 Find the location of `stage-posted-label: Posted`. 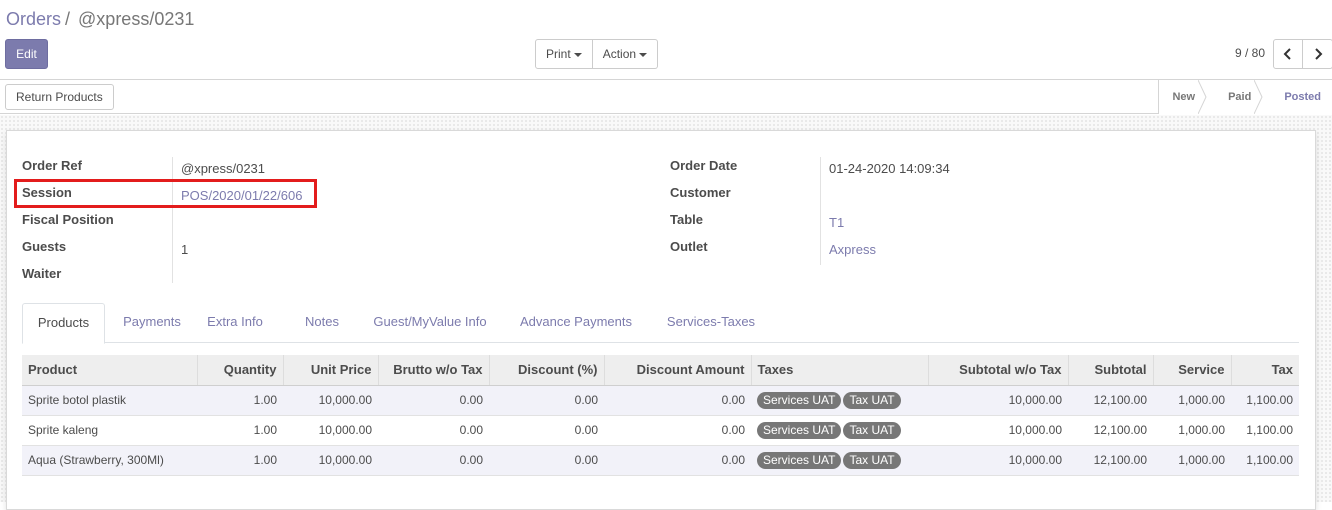

stage-posted-label: Posted is located at coordinates (1302, 97).